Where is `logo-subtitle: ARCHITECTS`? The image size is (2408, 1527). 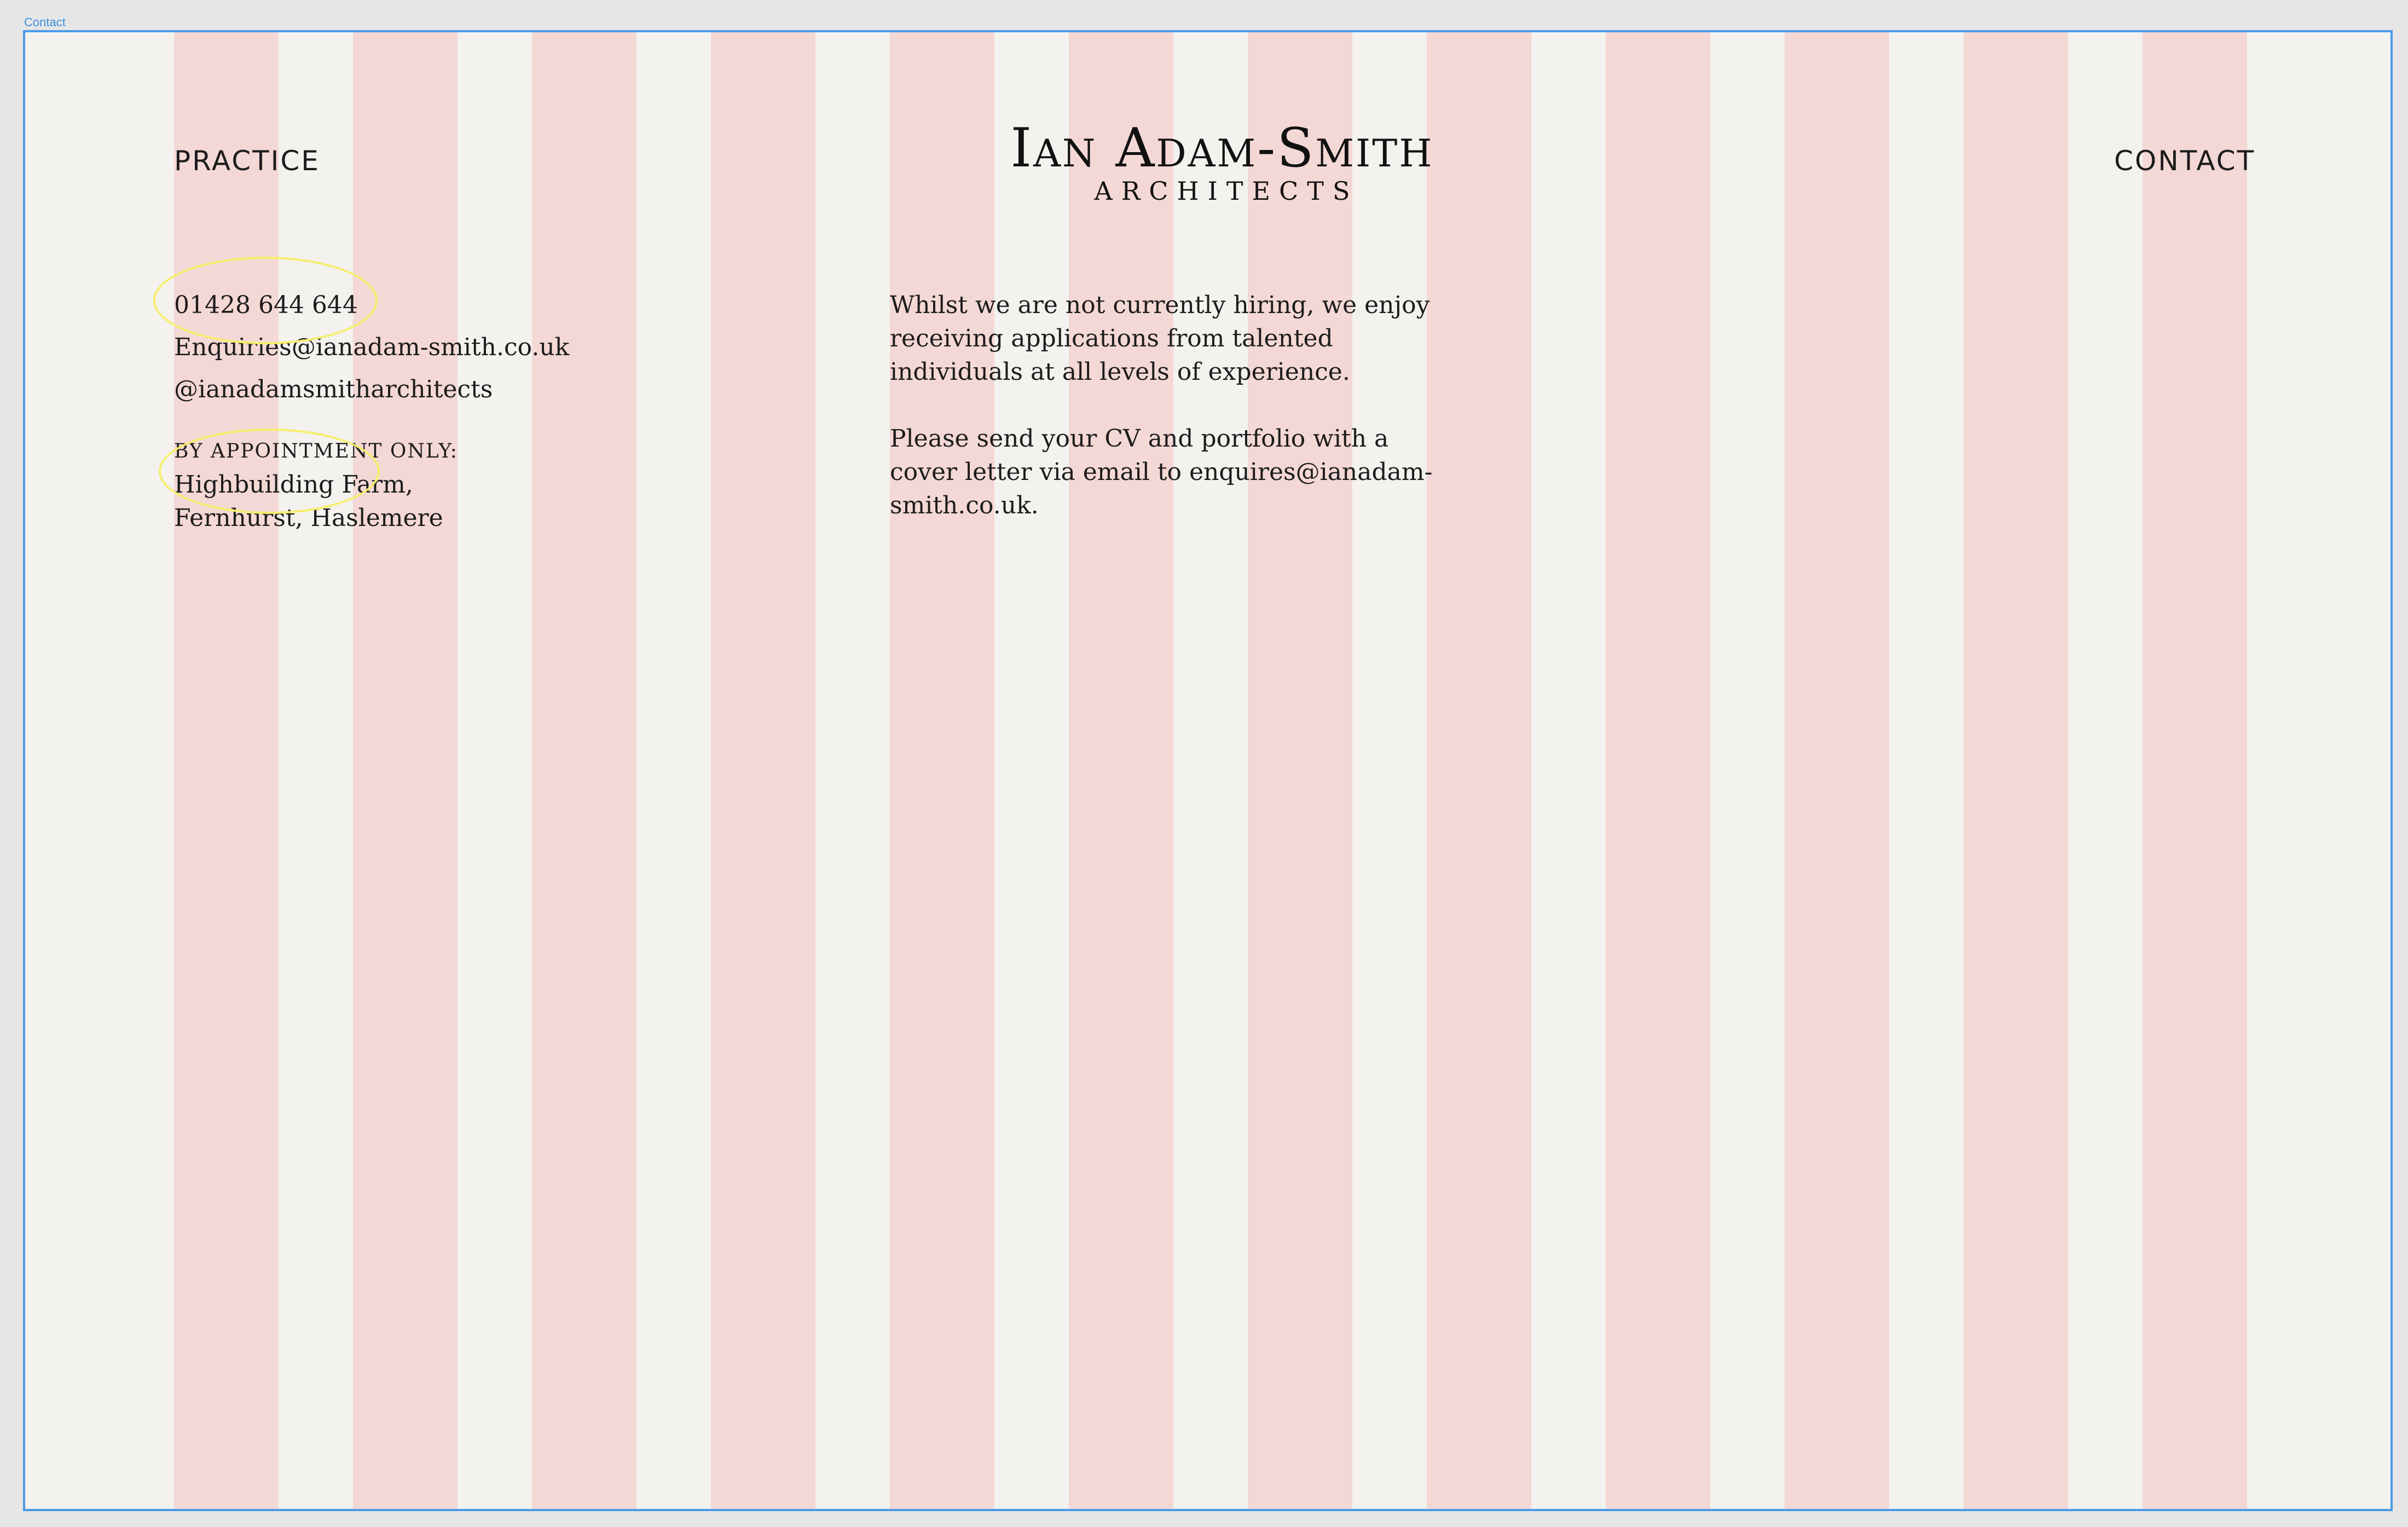 logo-subtitle: ARCHITECTS is located at coordinates (1226, 191).